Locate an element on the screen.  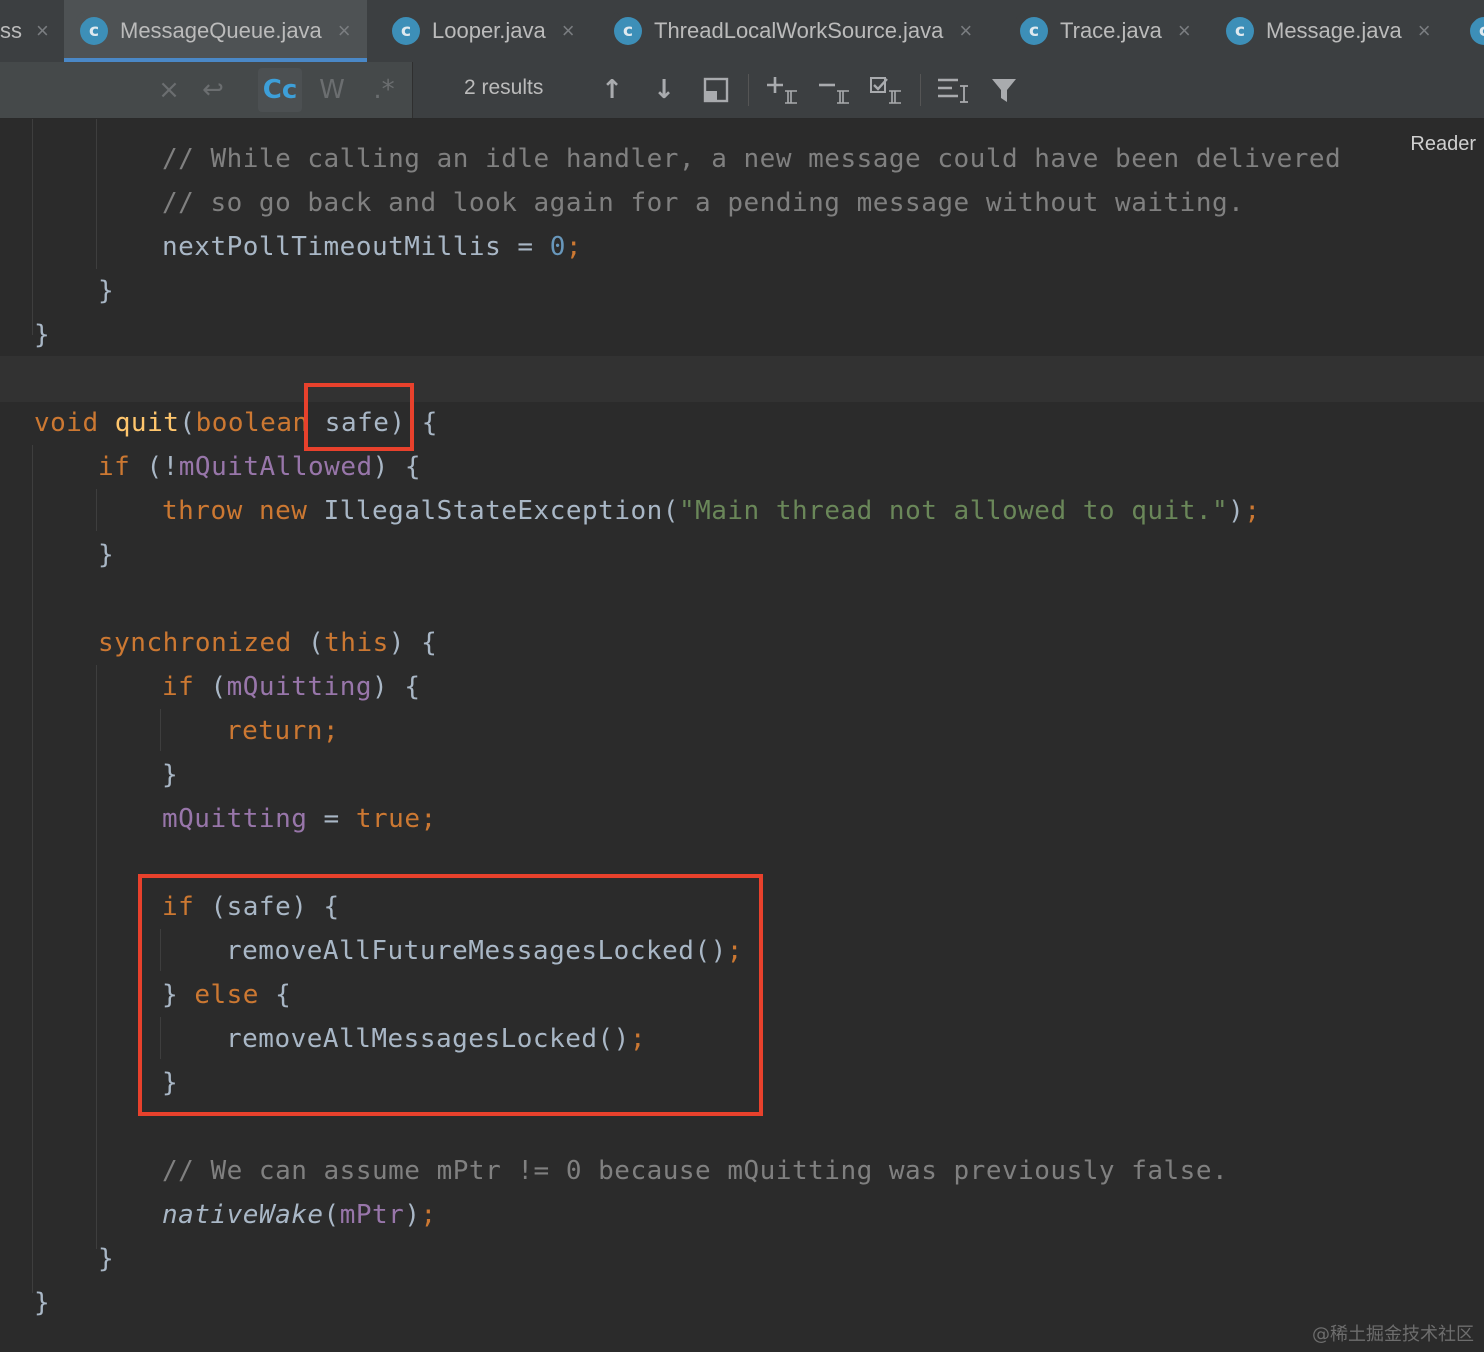
code-line: synchronized (this) { is located at coordinates (268, 643).